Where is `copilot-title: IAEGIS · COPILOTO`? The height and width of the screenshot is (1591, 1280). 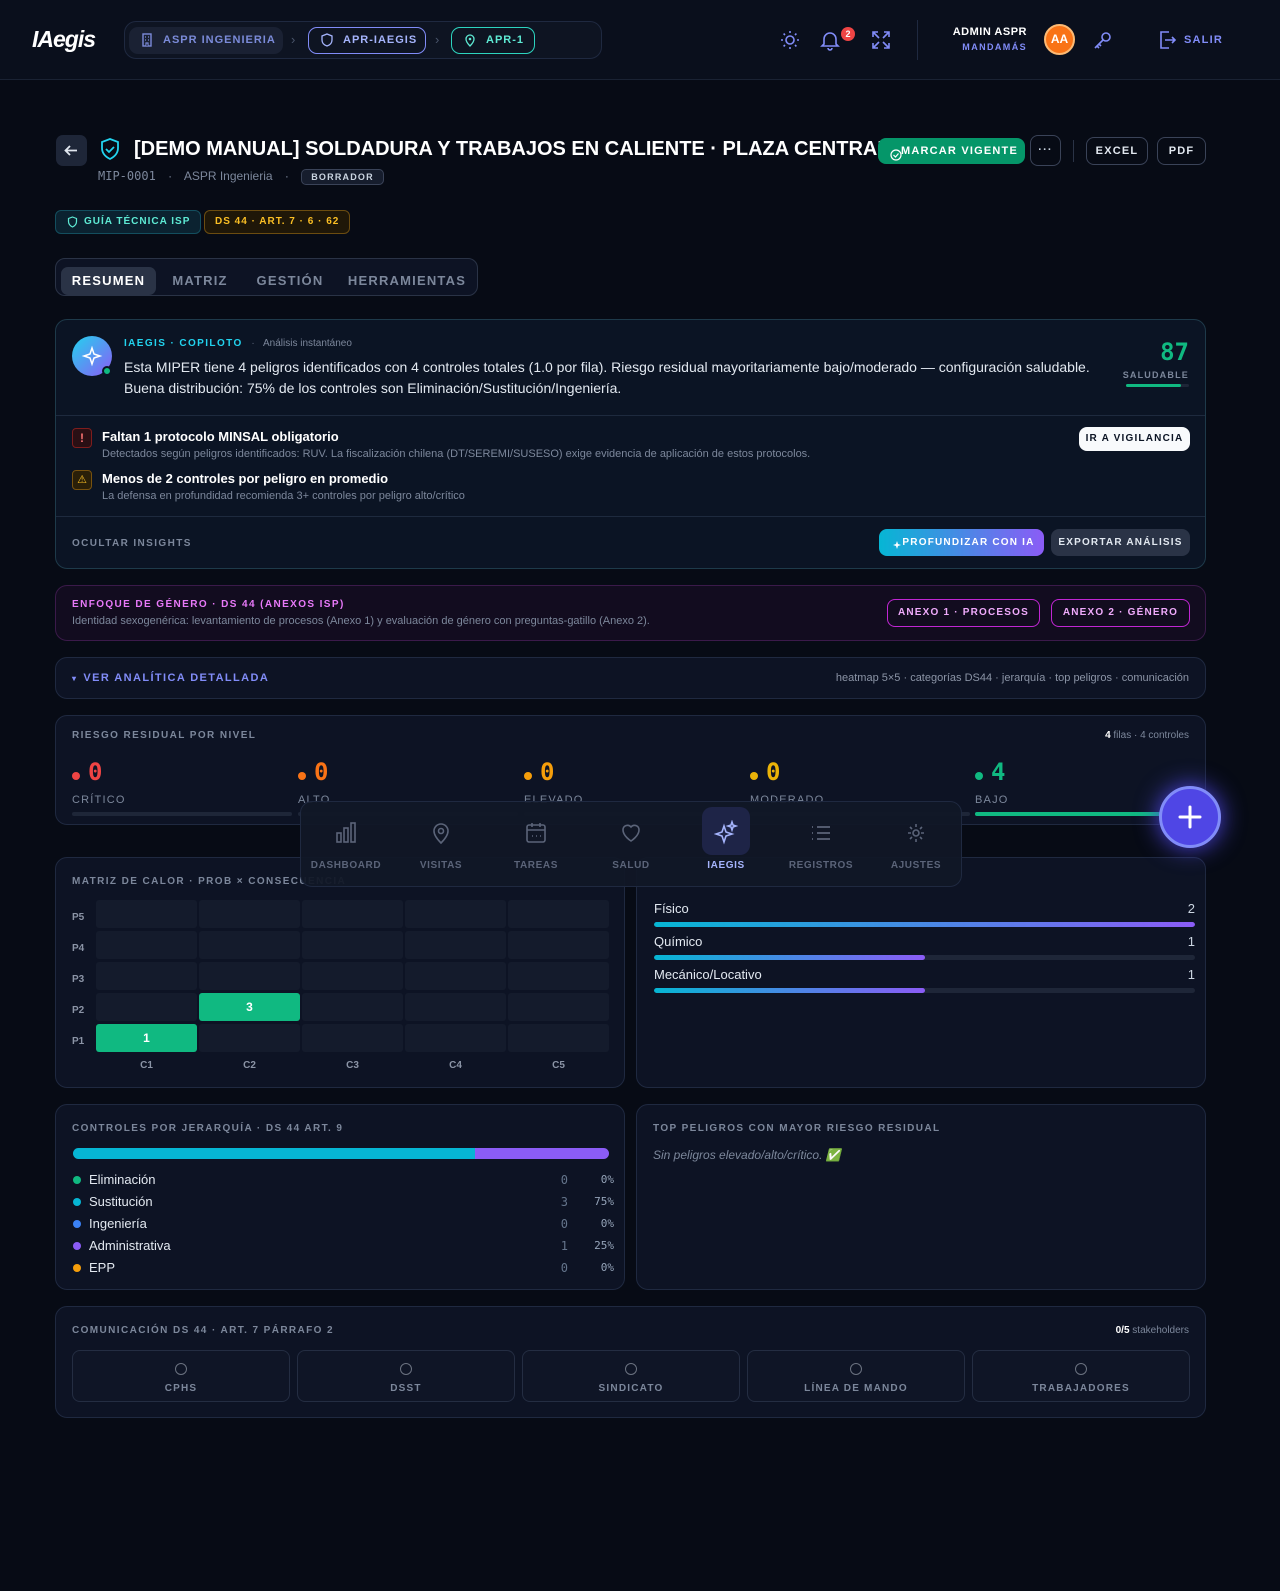
copilot-title: IAEGIS · COPILOTO is located at coordinates (183, 343).